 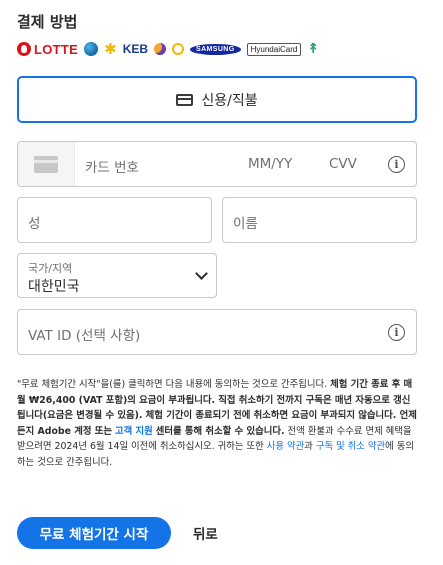 I want to click on legal-cancel-info: 센터를 통해 취소할 수 있습니다., so click(x=220, y=431).